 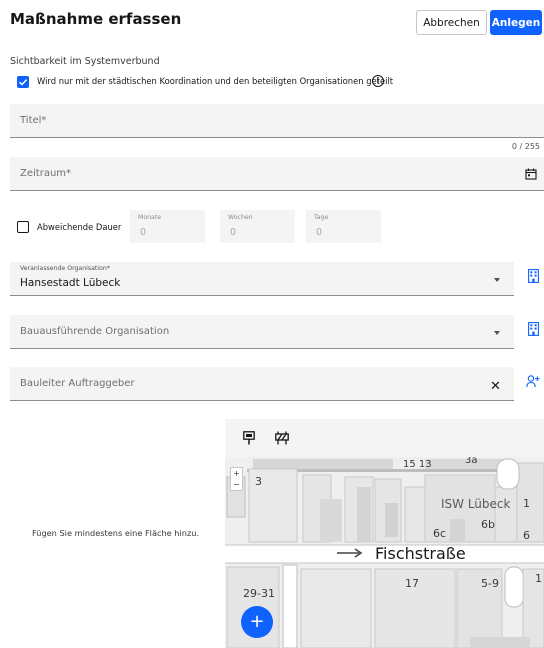 What do you see at coordinates (96, 19) in the screenshot?
I see `page-title: Maßnahme erfassen` at bounding box center [96, 19].